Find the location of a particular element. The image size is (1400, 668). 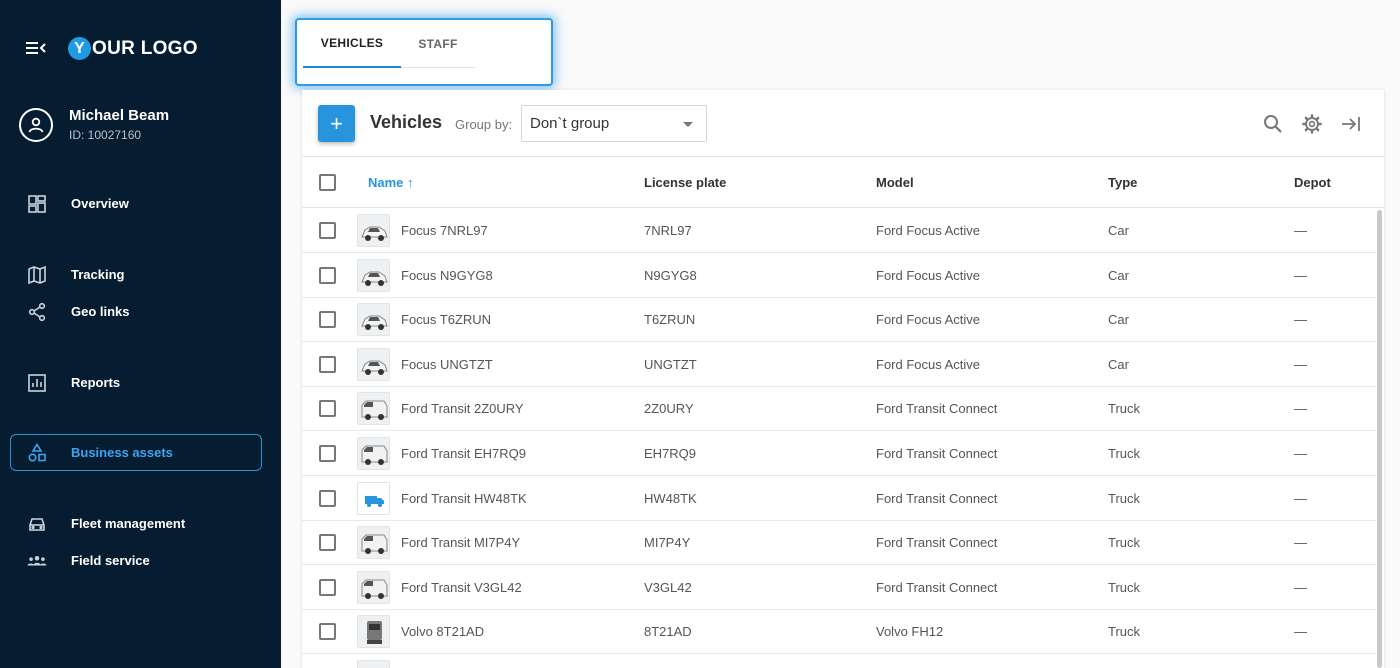

nav-label: Business assets is located at coordinates (122, 452).